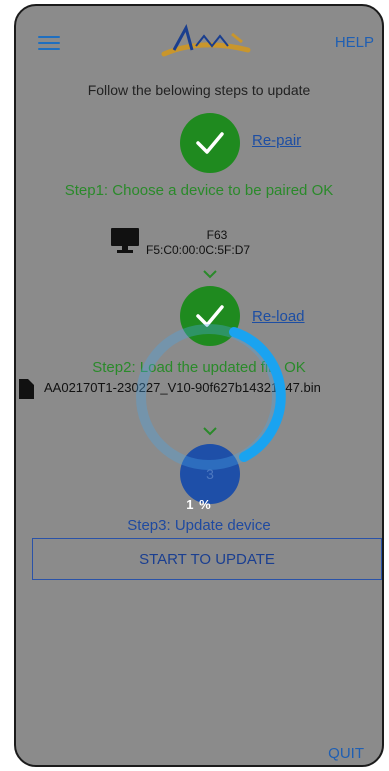  What do you see at coordinates (207, 559) in the screenshot?
I see `start-update-button: START TO UPDATE` at bounding box center [207, 559].